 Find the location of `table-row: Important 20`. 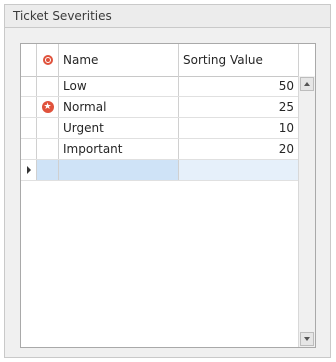

table-row: Important 20 is located at coordinates (160, 149).